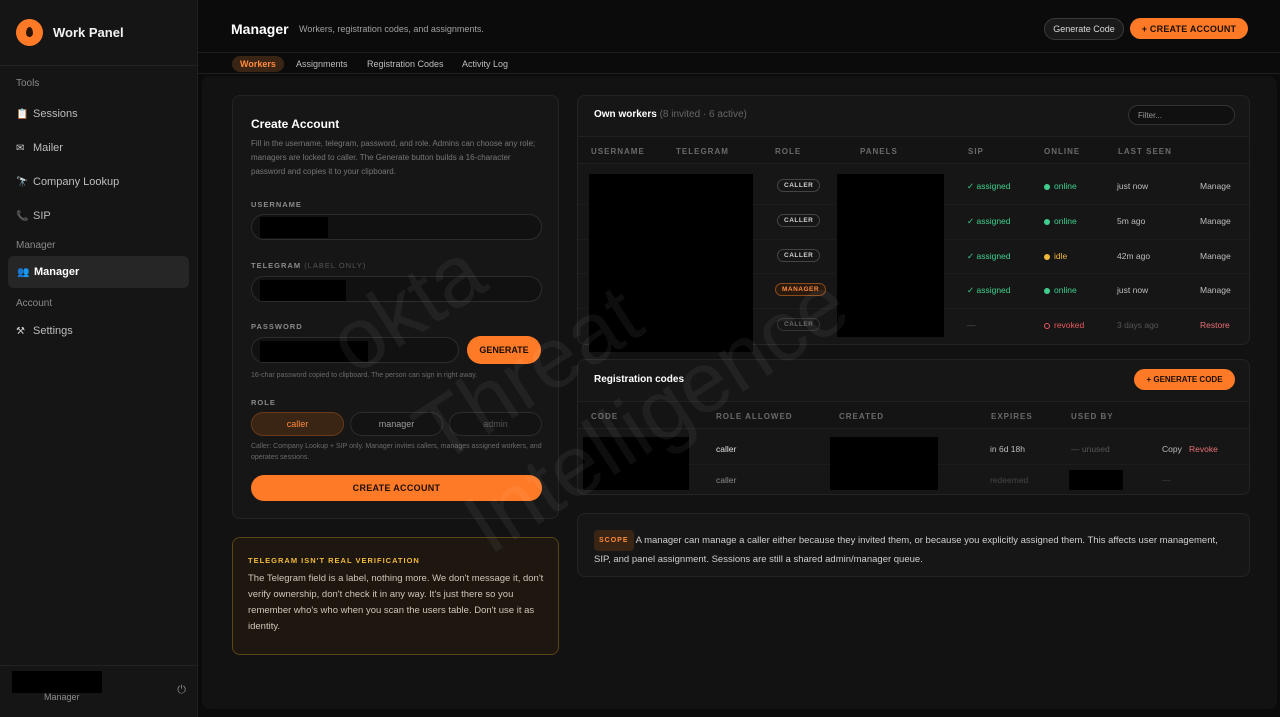 The image size is (1280, 717). I want to click on code-expires: redeemed, so click(1009, 480).